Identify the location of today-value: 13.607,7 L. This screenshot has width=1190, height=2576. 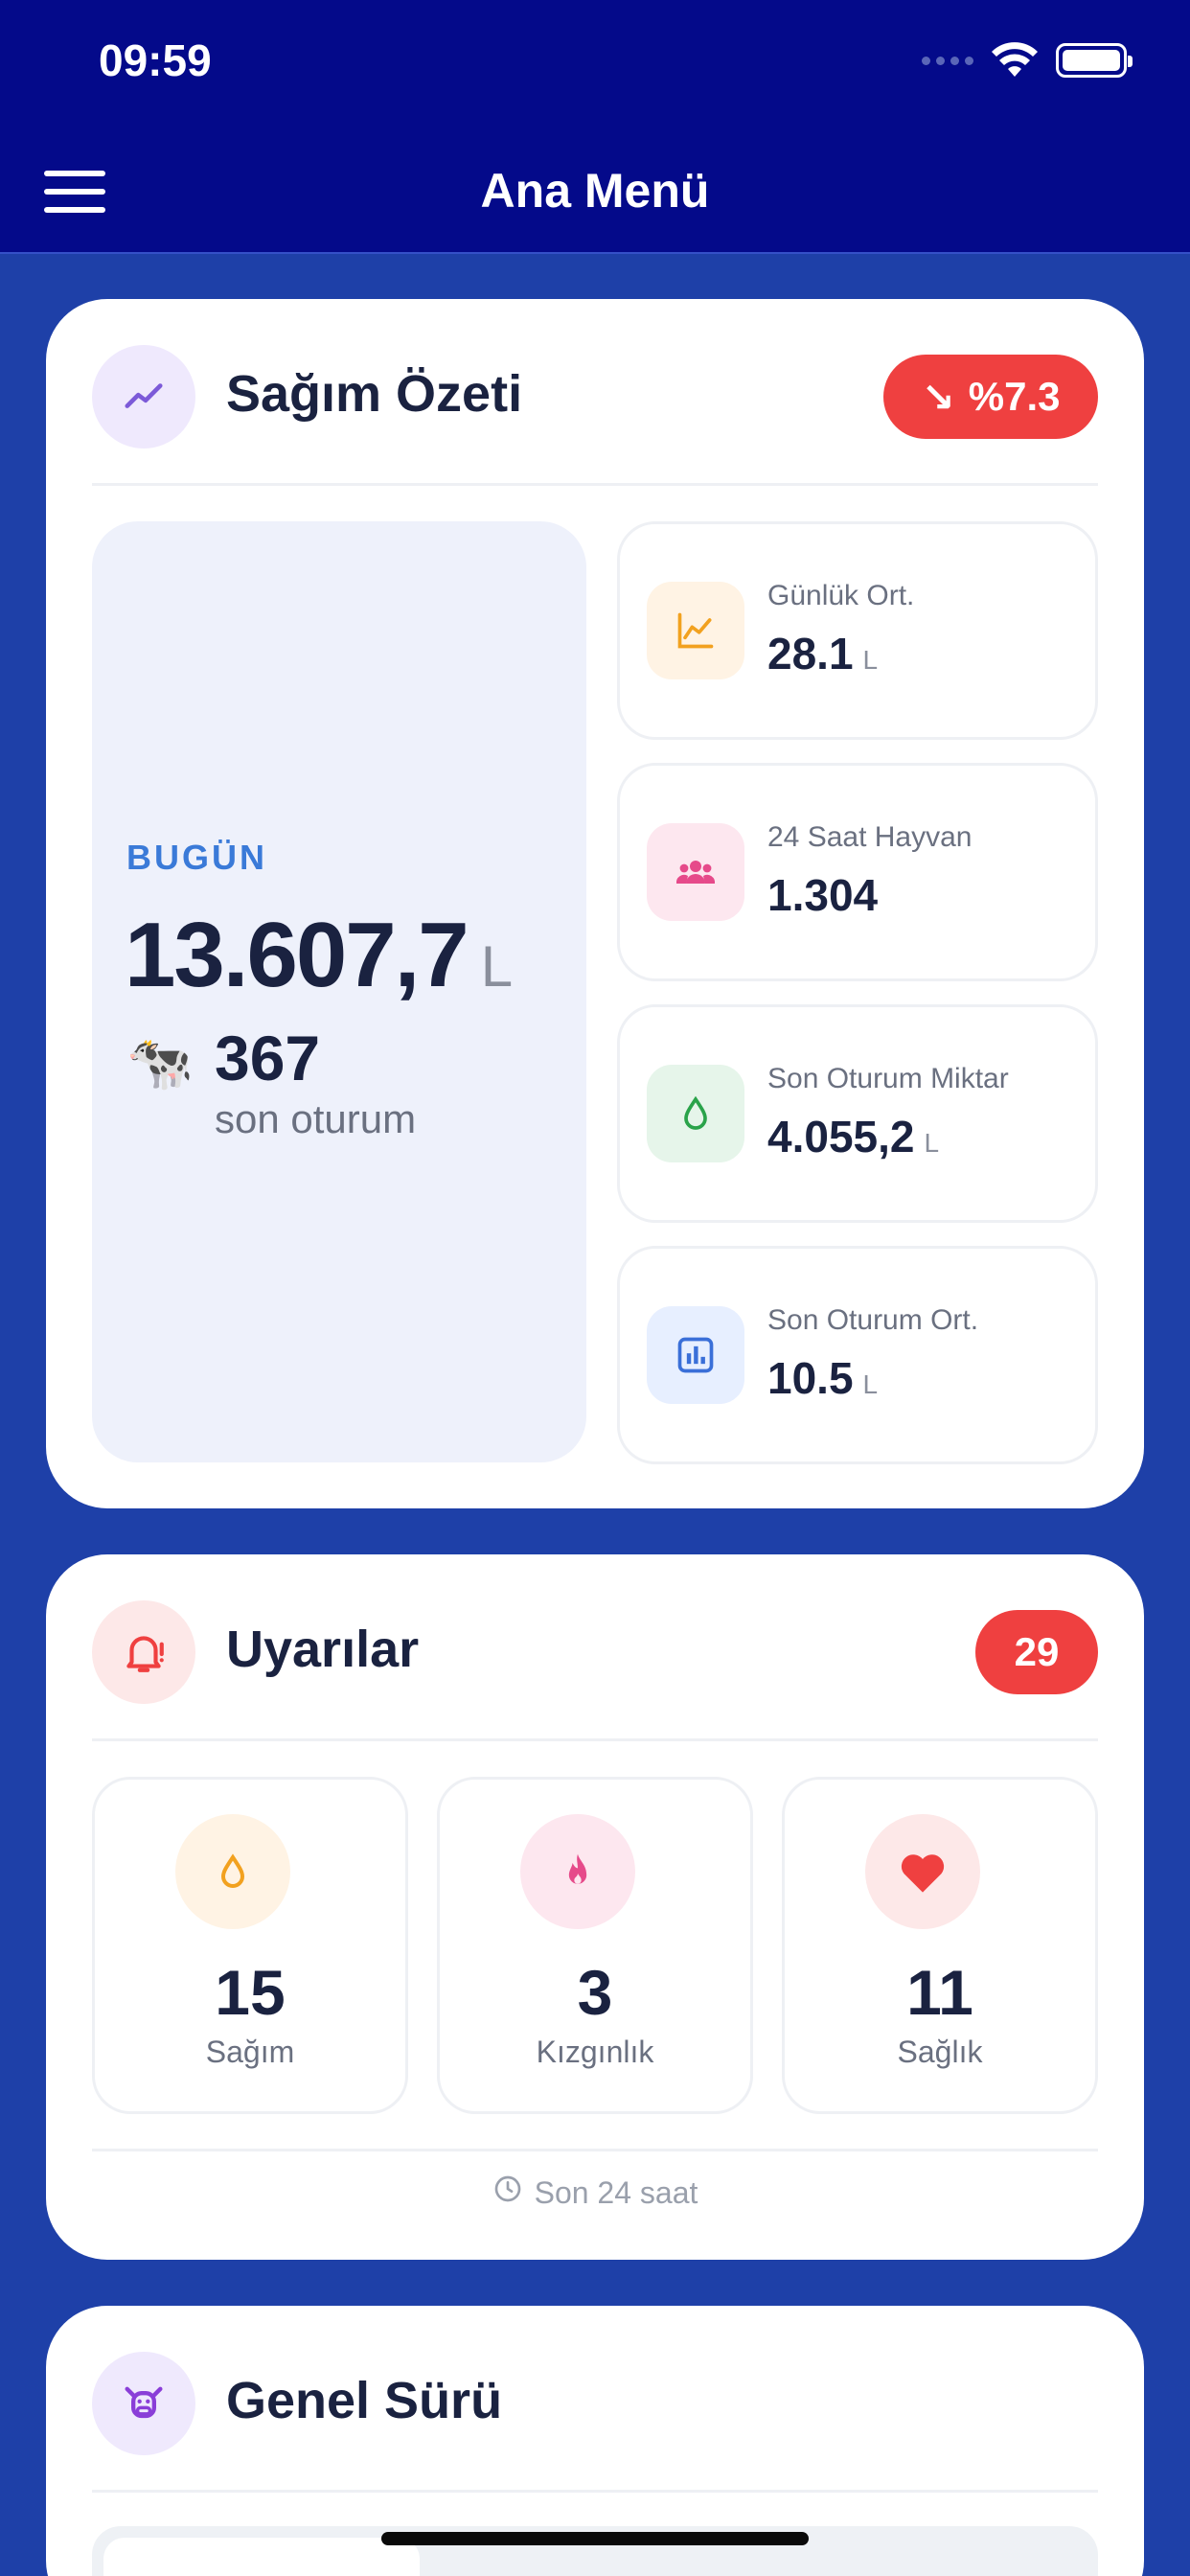
(319, 955).